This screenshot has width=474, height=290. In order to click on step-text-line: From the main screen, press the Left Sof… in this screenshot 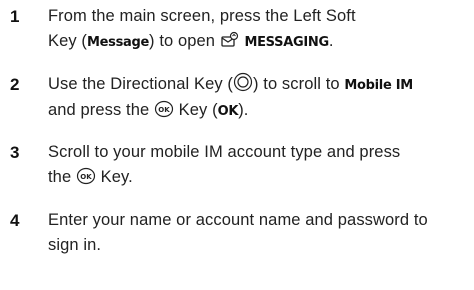, I will do `click(202, 16)`.